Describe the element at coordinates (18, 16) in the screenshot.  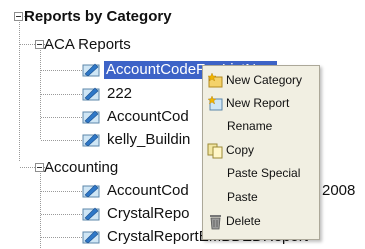
I see `collapse-root-toggle` at that location.